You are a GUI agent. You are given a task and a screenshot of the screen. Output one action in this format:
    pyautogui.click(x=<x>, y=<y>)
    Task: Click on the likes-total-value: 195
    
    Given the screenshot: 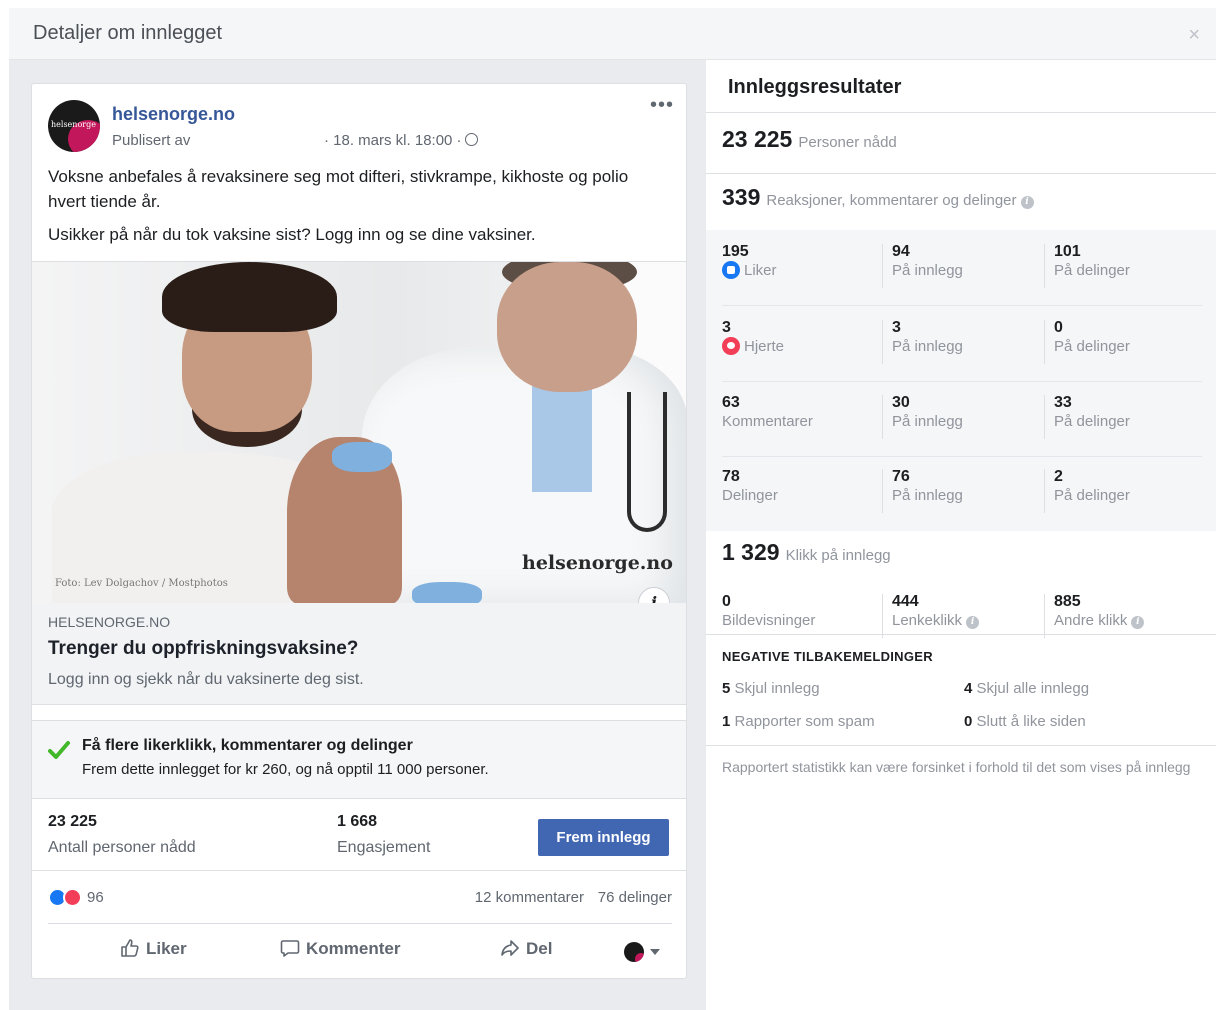 What is the action you would take?
    pyautogui.click(x=735, y=251)
    